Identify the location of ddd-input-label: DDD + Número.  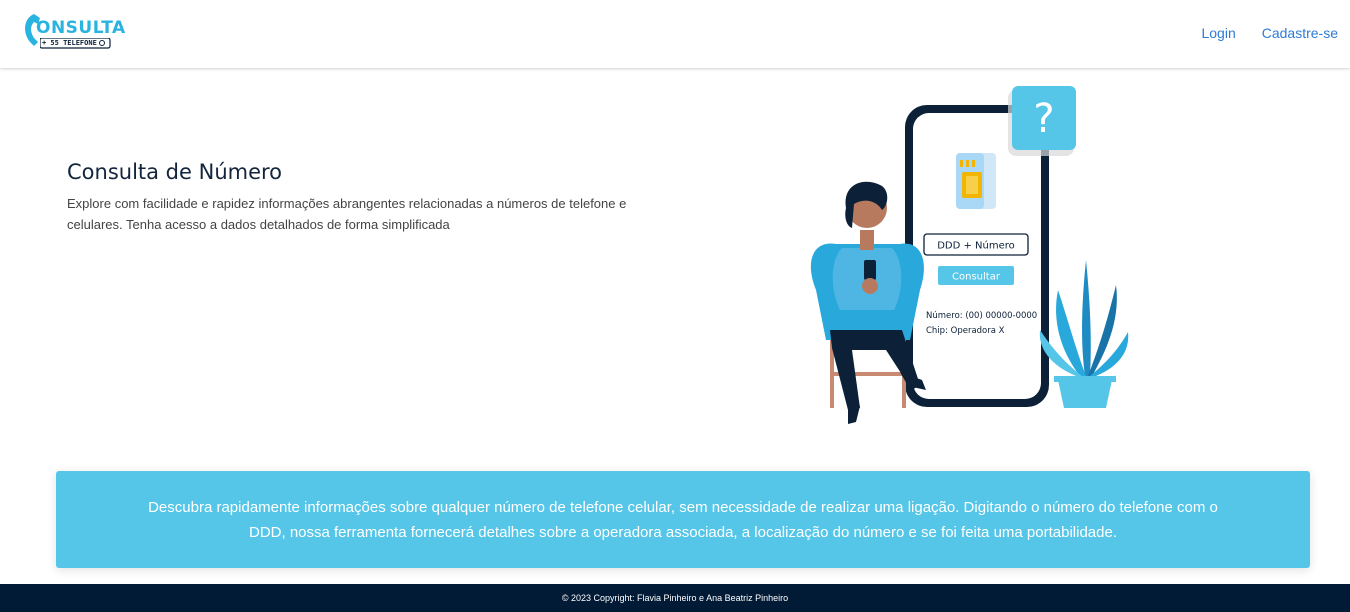
(976, 246).